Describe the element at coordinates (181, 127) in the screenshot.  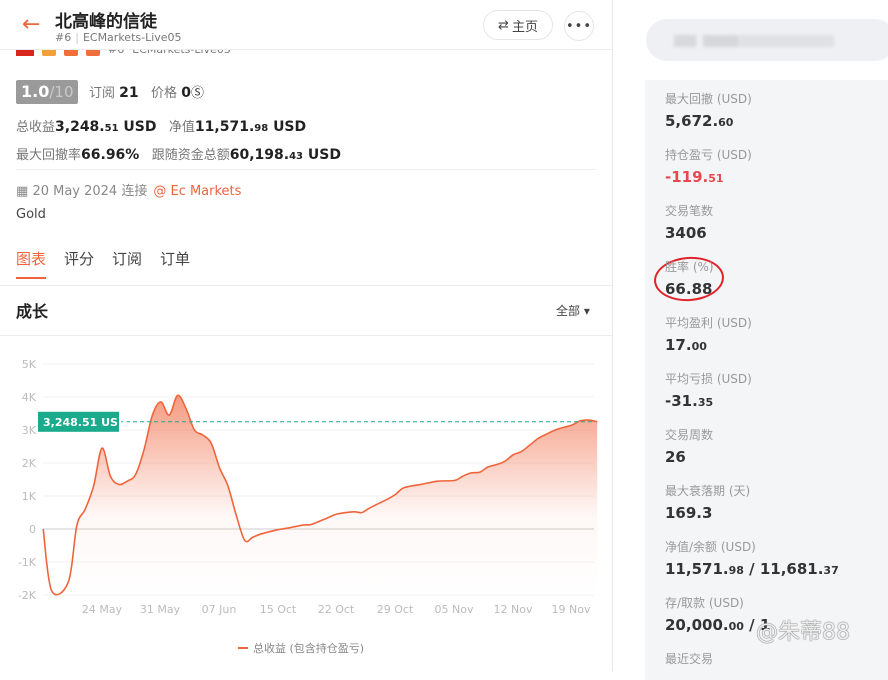
I see `equity-label: 净值` at that location.